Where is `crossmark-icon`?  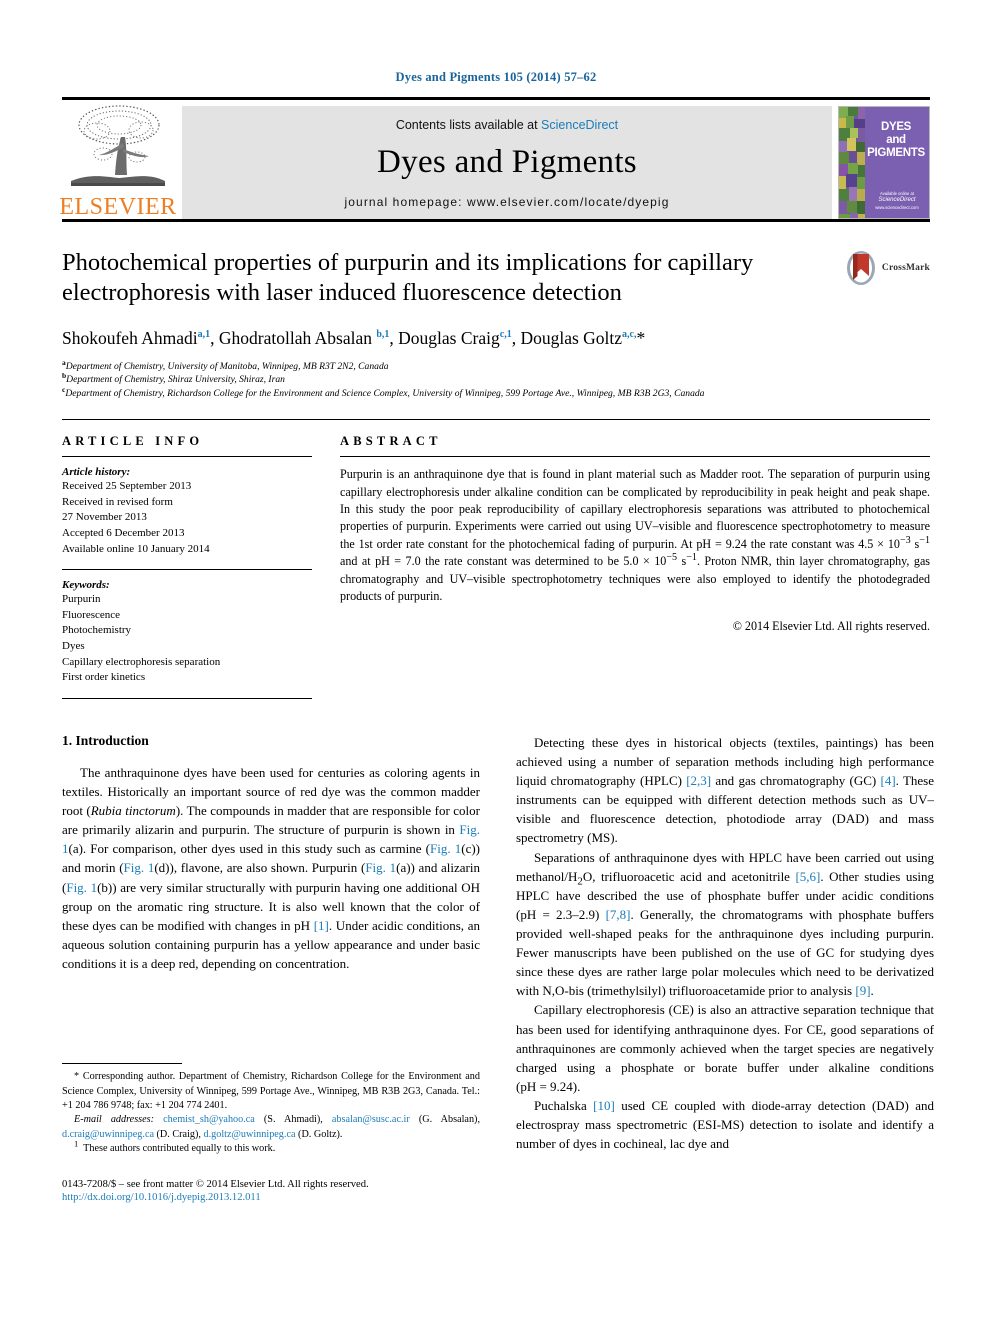 crossmark-icon is located at coordinates (860, 268).